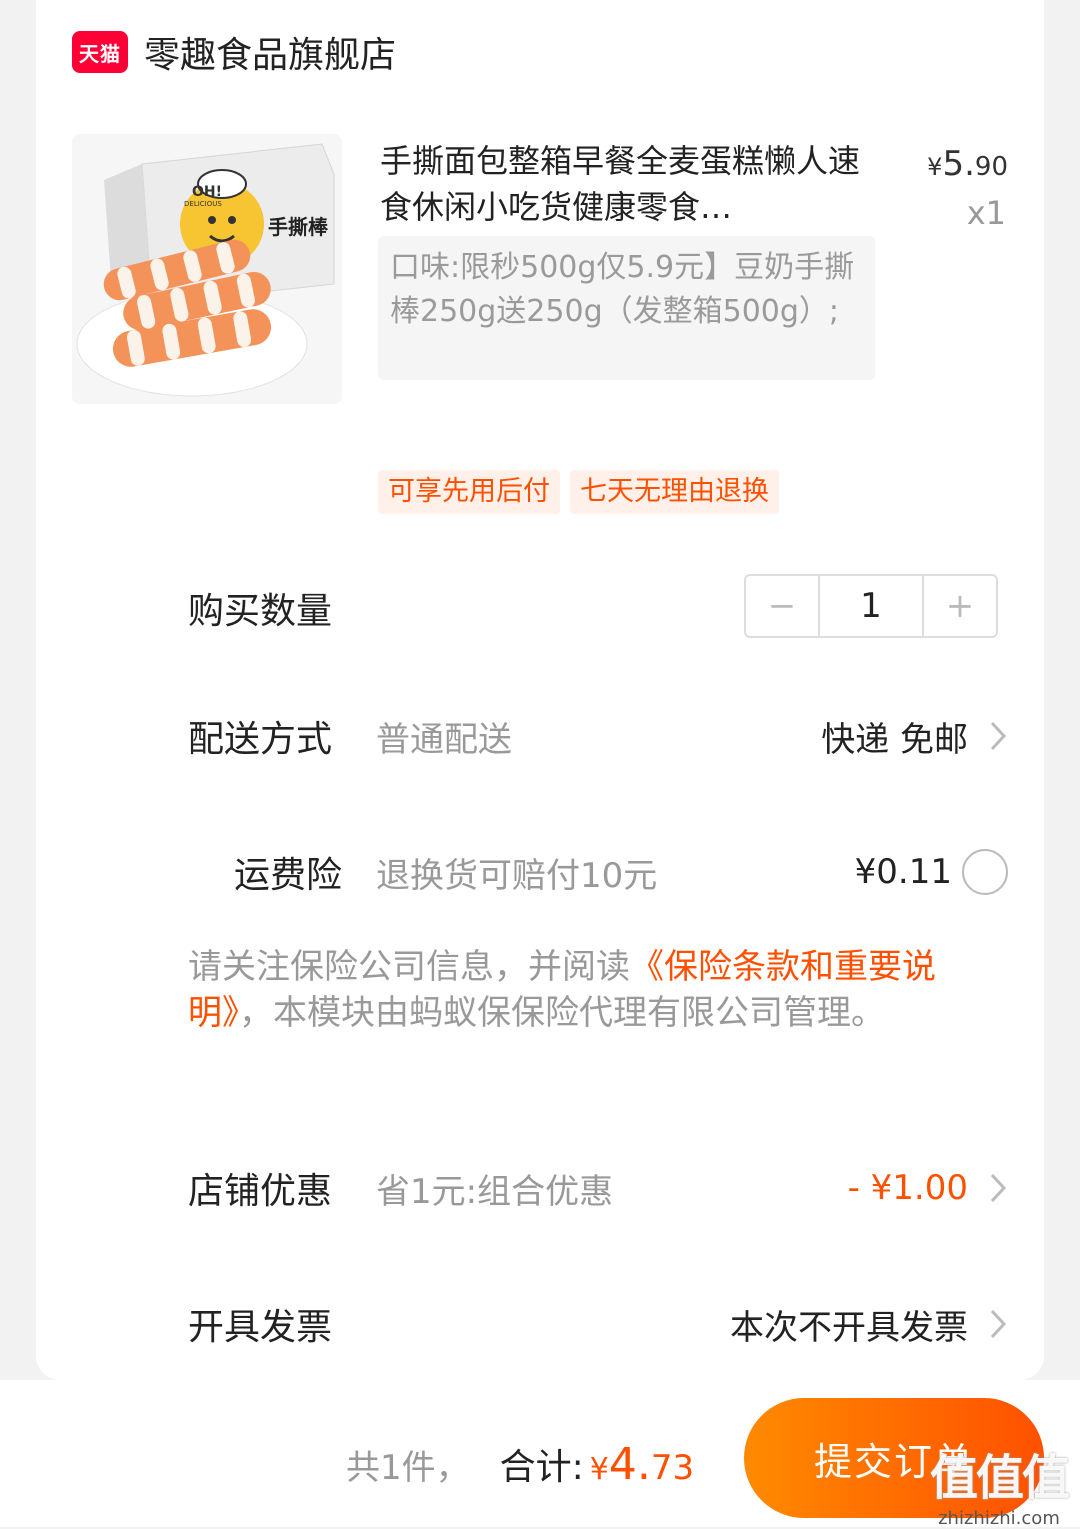 This screenshot has width=1080, height=1529. Describe the element at coordinates (270, 52) in the screenshot. I see `shop-name: 零趣食品旗舰店` at that location.